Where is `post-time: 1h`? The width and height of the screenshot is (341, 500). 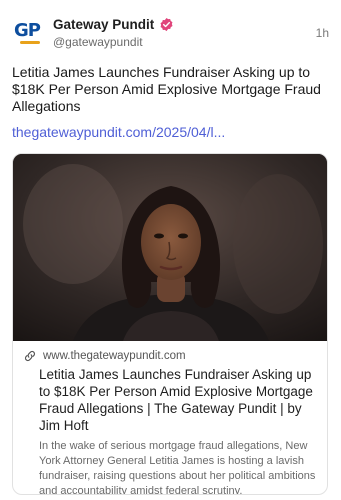
post-time: 1h is located at coordinates (322, 33).